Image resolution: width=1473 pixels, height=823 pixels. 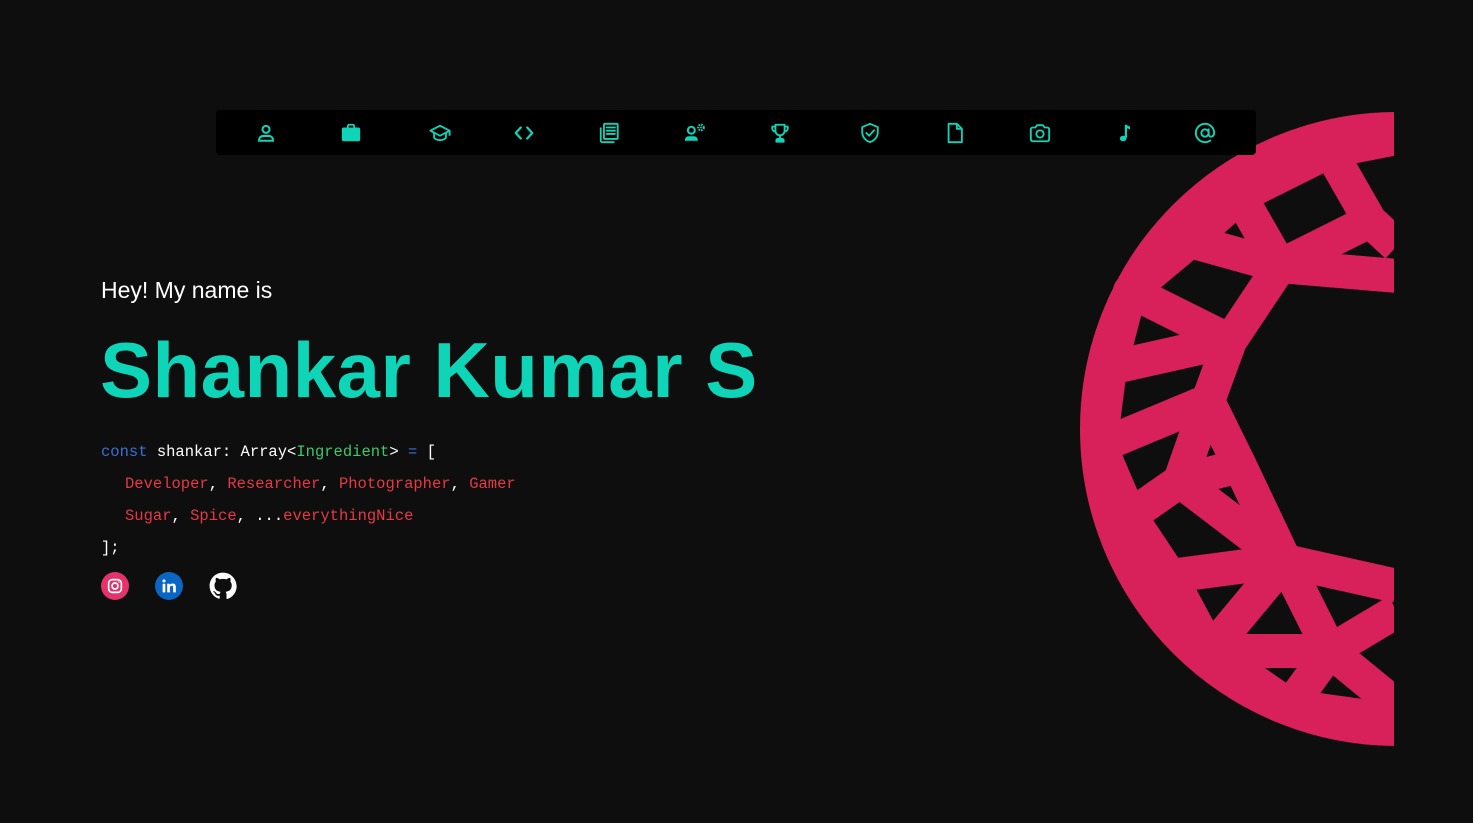 What do you see at coordinates (308, 552) in the screenshot?
I see `code-line-4: ];` at bounding box center [308, 552].